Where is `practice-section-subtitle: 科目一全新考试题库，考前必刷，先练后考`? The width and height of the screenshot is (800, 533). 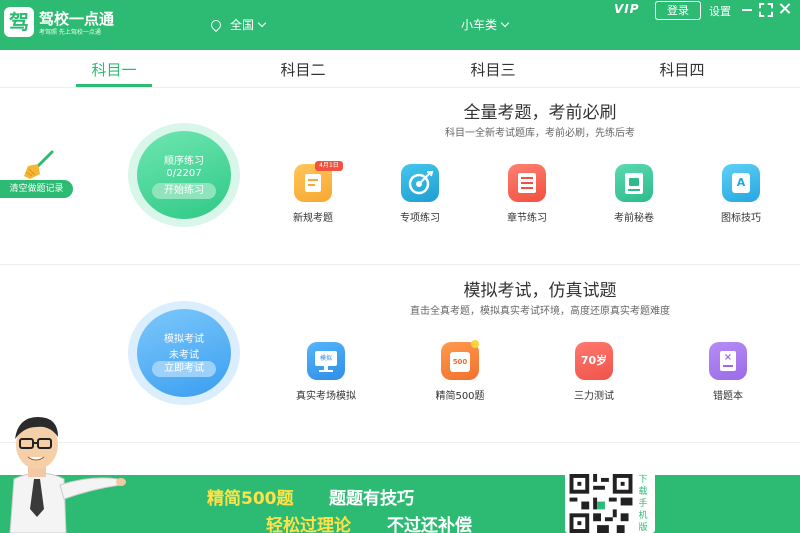 practice-section-subtitle: 科目一全新考试题库，考前必刷，先练后考 is located at coordinates (540, 133).